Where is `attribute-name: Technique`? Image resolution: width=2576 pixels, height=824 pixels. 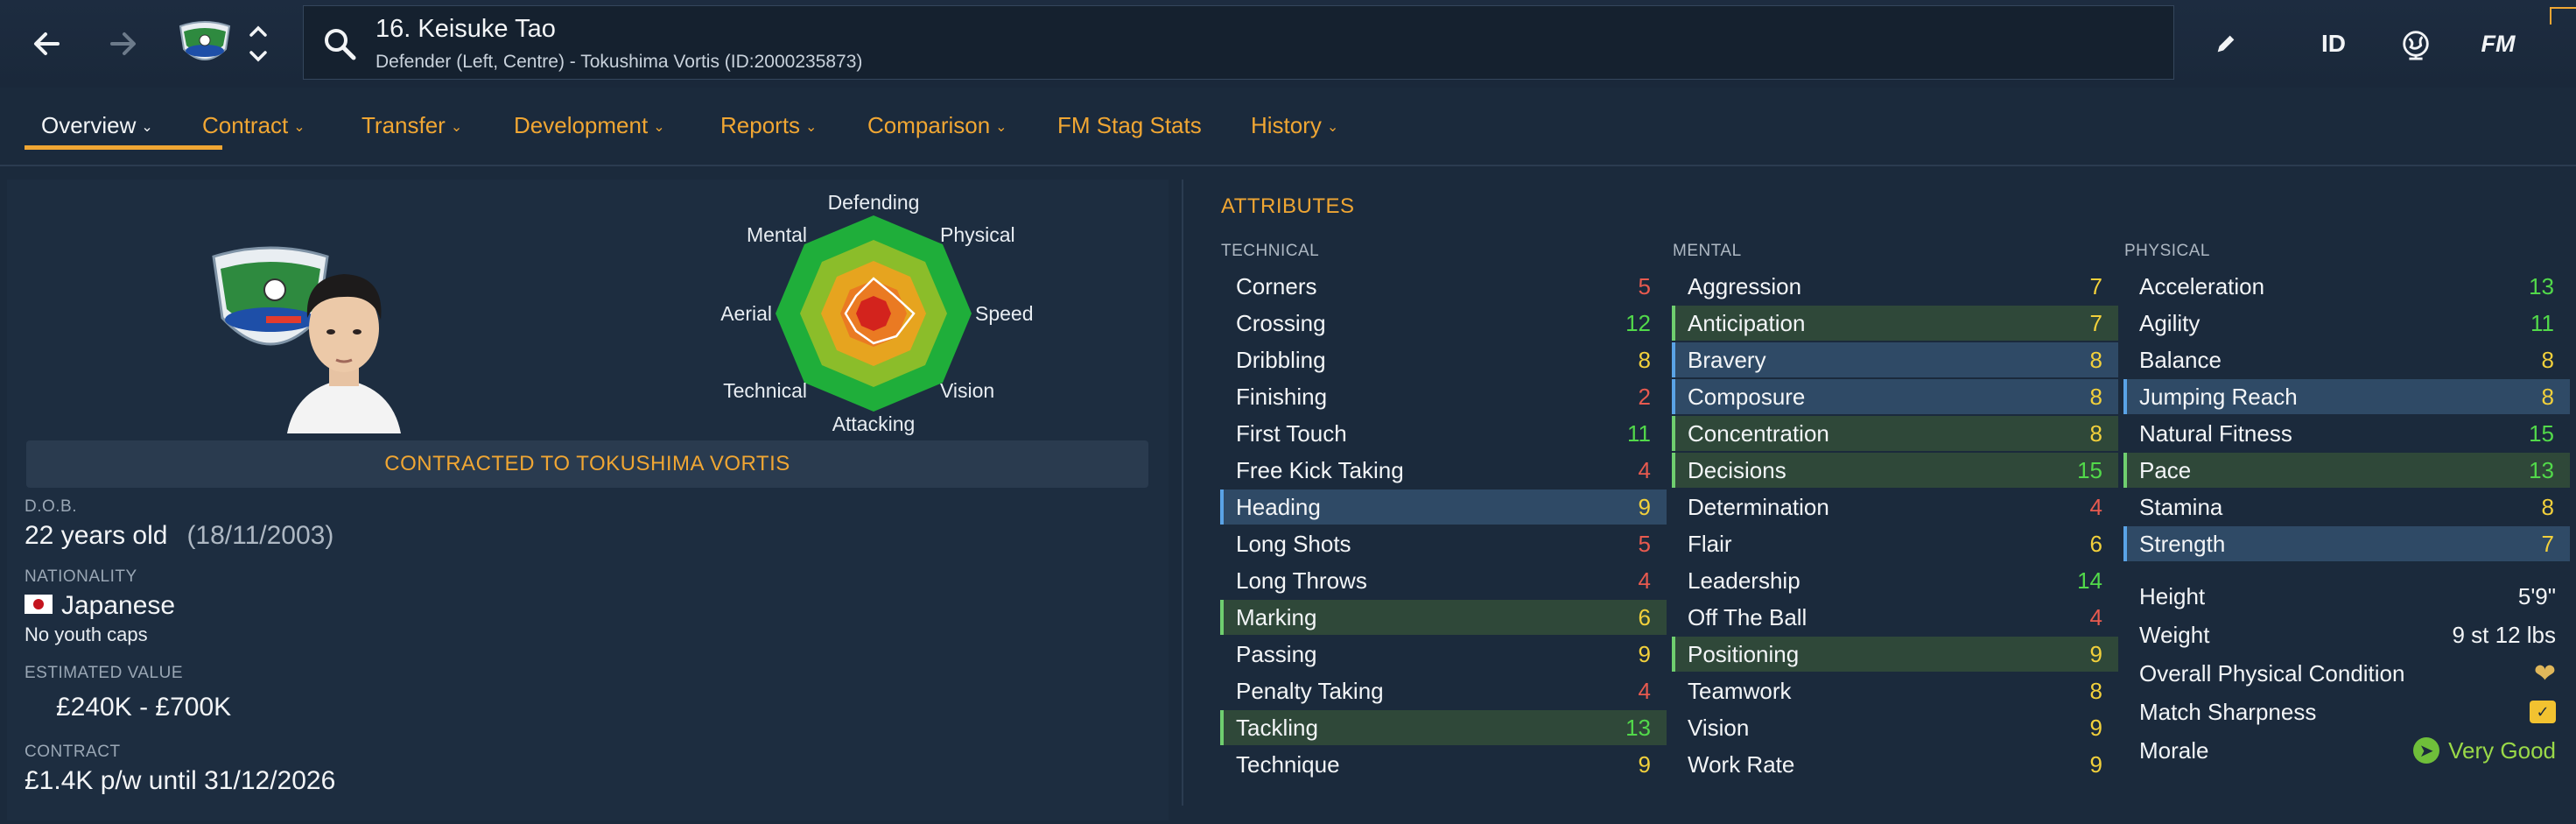 attribute-name: Technique is located at coordinates (1288, 764).